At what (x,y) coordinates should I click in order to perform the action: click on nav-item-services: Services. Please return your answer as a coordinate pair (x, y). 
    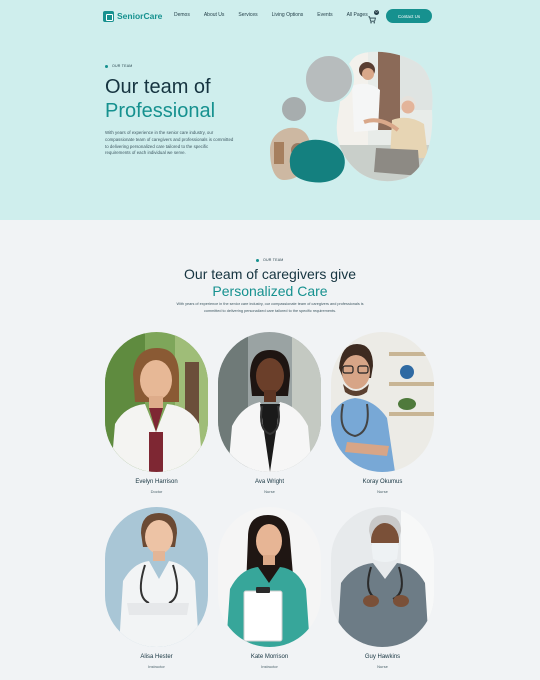
    Looking at the image, I should click on (247, 15).